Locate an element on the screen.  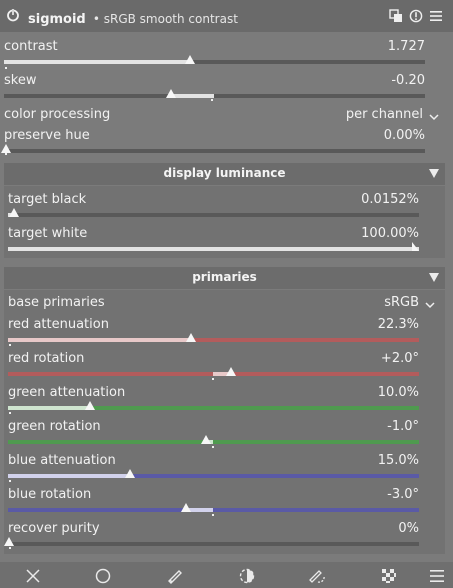
green-attenuation-track is located at coordinates (213, 408).